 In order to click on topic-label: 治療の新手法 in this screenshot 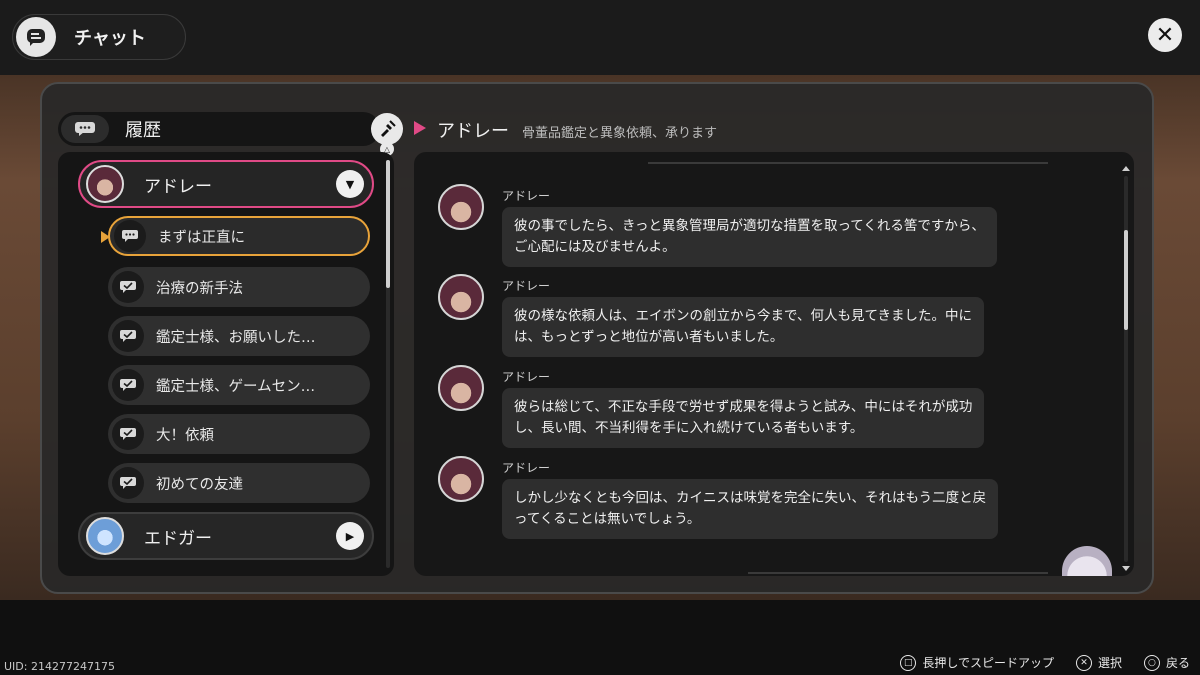, I will do `click(199, 288)`.